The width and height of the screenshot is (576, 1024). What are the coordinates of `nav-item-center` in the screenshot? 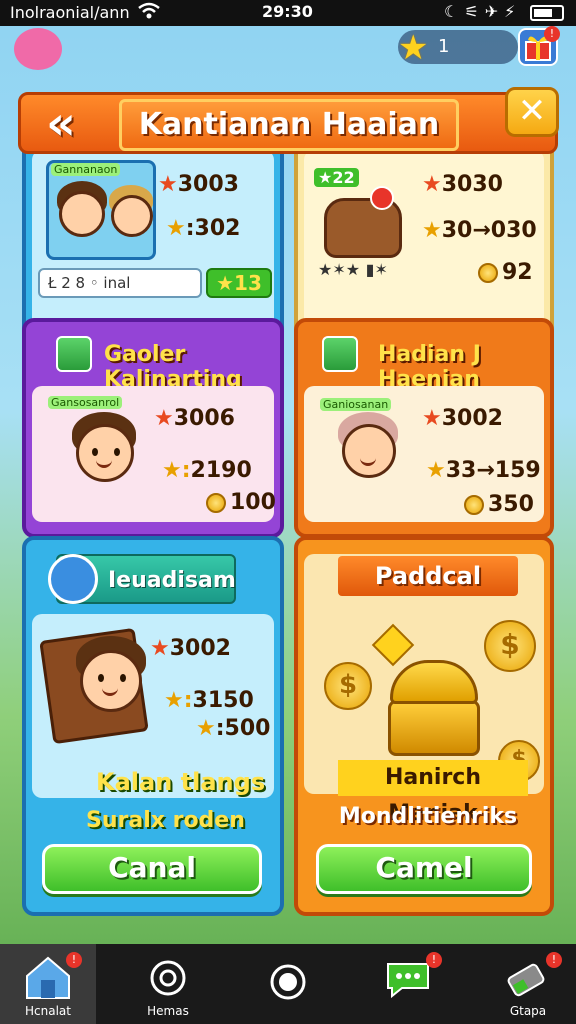 It's located at (288, 984).